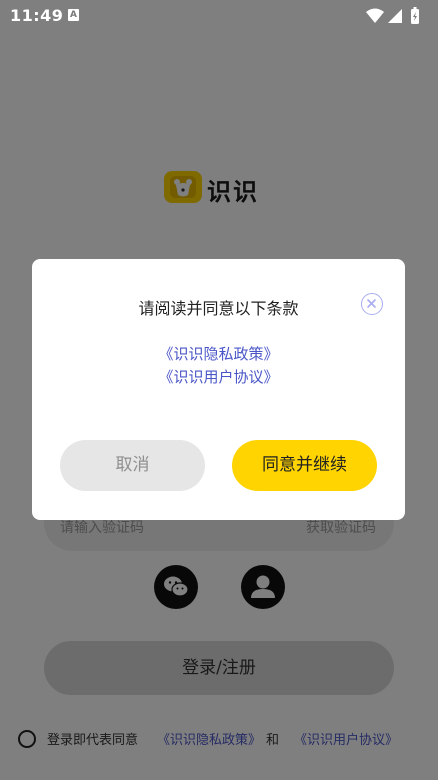 The image size is (438, 780). What do you see at coordinates (415, 15) in the screenshot?
I see `battery-icon` at bounding box center [415, 15].